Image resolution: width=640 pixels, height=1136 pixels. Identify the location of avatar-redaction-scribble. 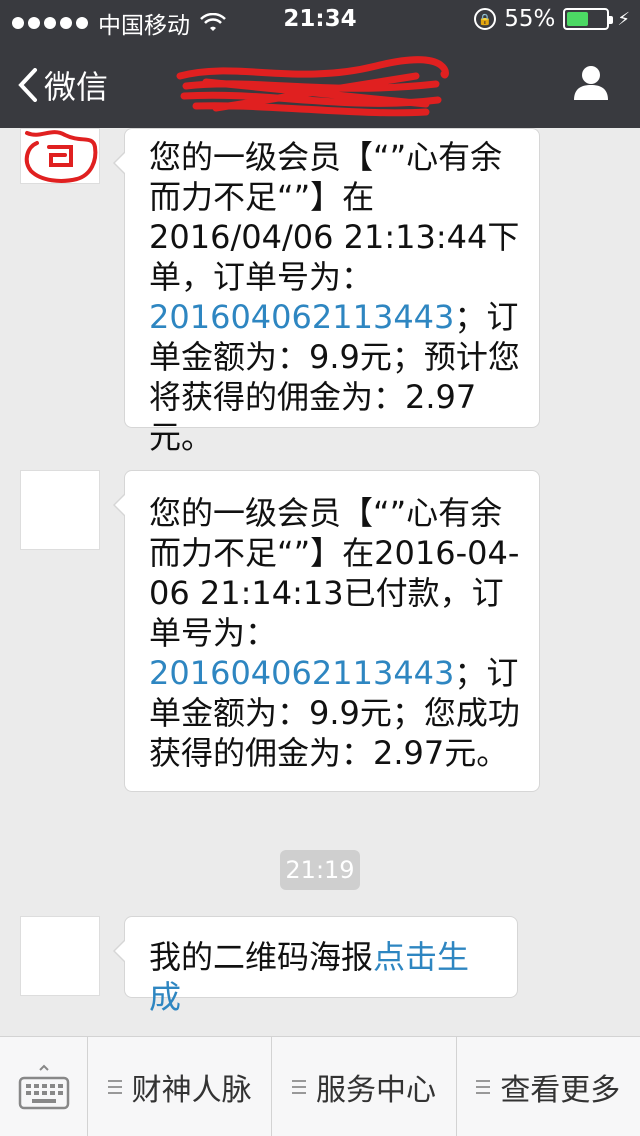
(61, 156).